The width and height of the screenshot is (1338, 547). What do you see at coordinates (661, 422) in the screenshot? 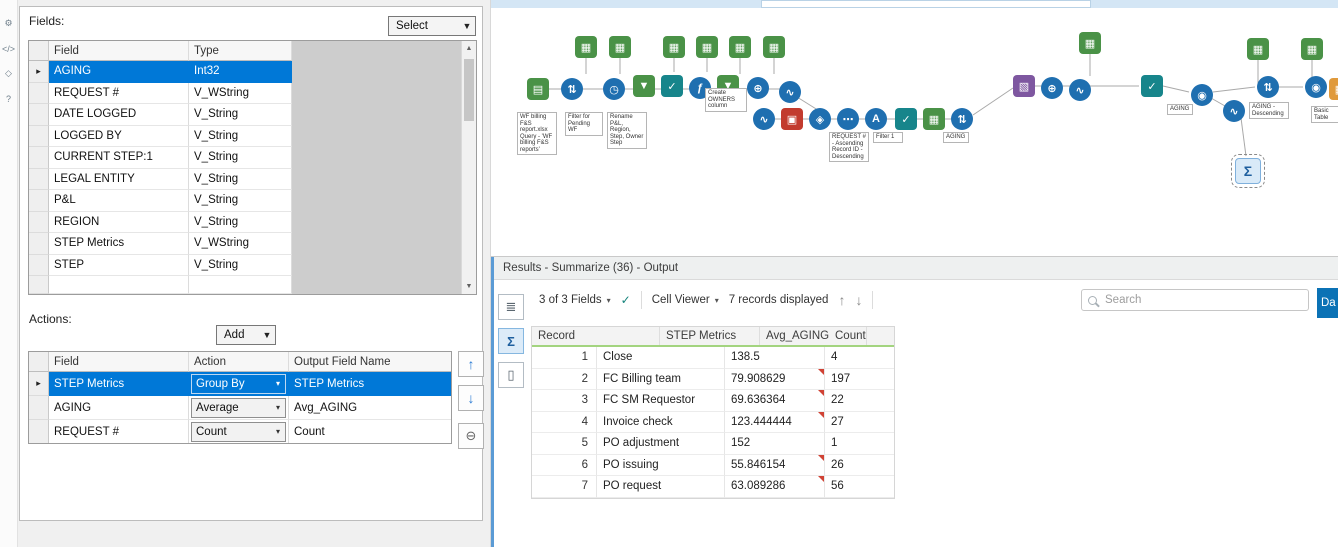
I see `step-metrics-cell: Invoice check` at bounding box center [661, 422].